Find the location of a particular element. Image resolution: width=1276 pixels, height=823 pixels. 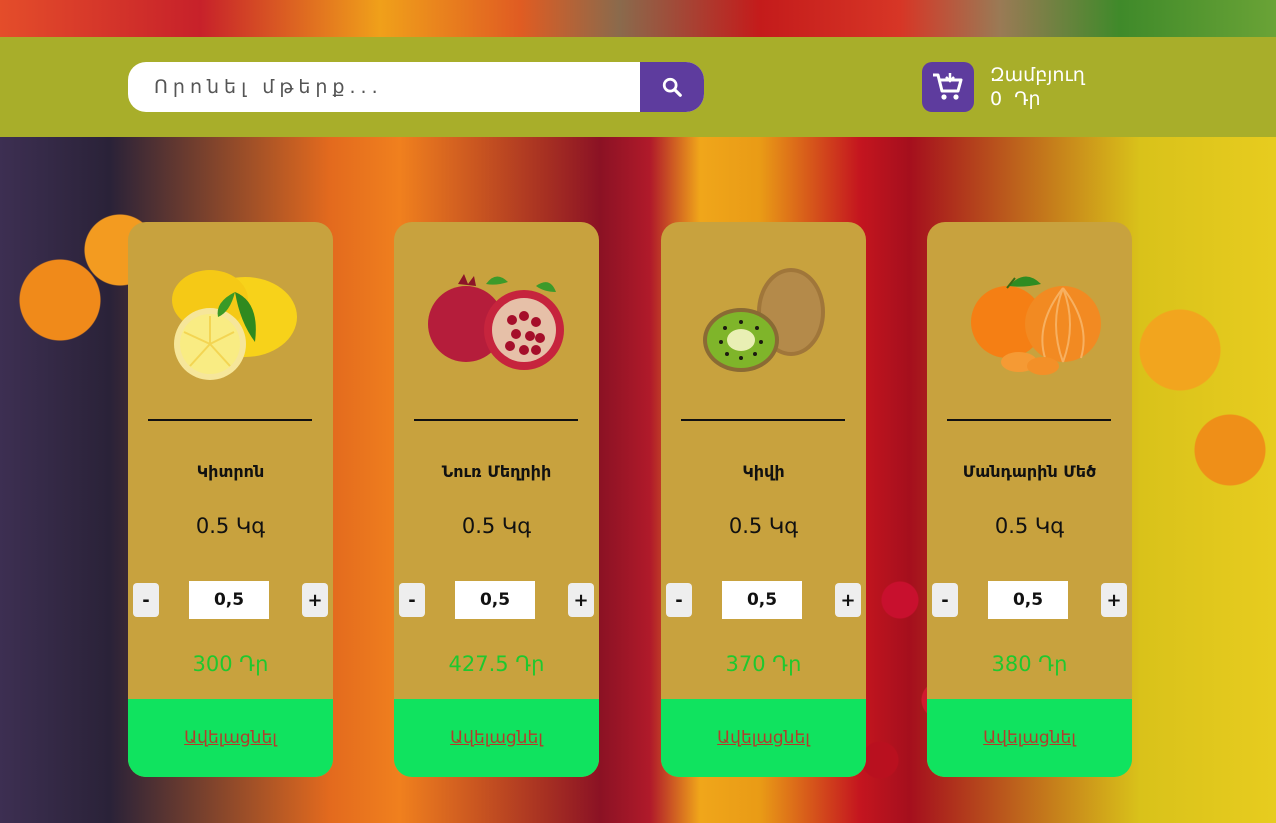

cart: Զամբյուղ 0 Դր is located at coordinates (1003, 87).